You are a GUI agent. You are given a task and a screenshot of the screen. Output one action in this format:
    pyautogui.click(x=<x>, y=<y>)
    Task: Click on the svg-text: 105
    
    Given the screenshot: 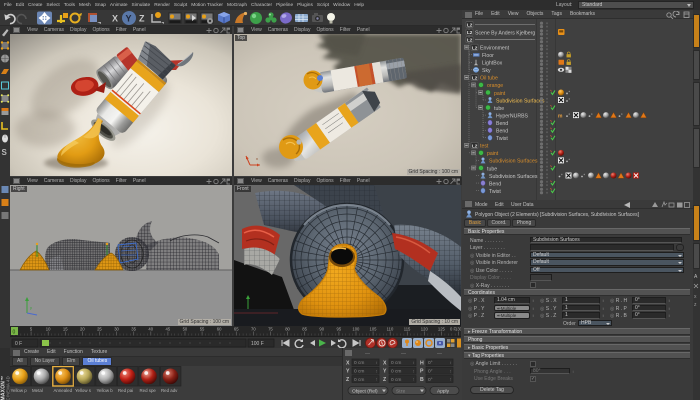 What is the action you would take?
    pyautogui.click(x=374, y=329)
    